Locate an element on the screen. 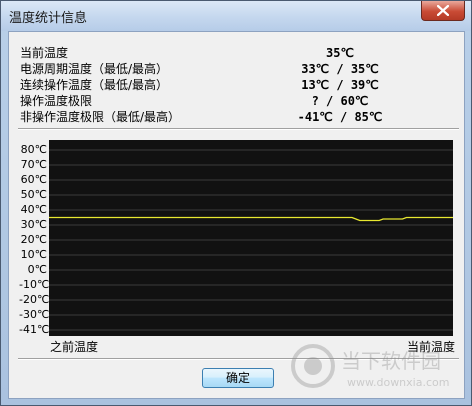 This screenshot has width=472, height=406. svg-text: 当下软件园 is located at coordinates (391, 361).